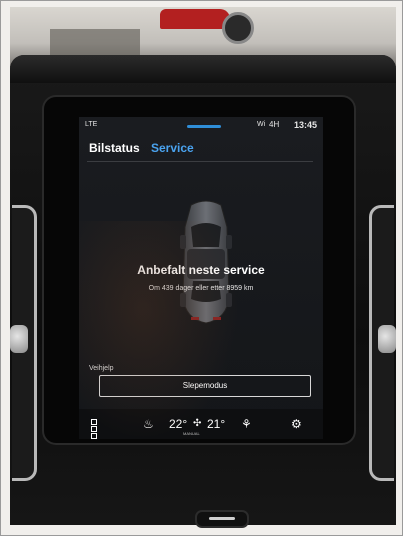 The width and height of the screenshot is (403, 536). I want to click on clock: 13:45, so click(305, 125).